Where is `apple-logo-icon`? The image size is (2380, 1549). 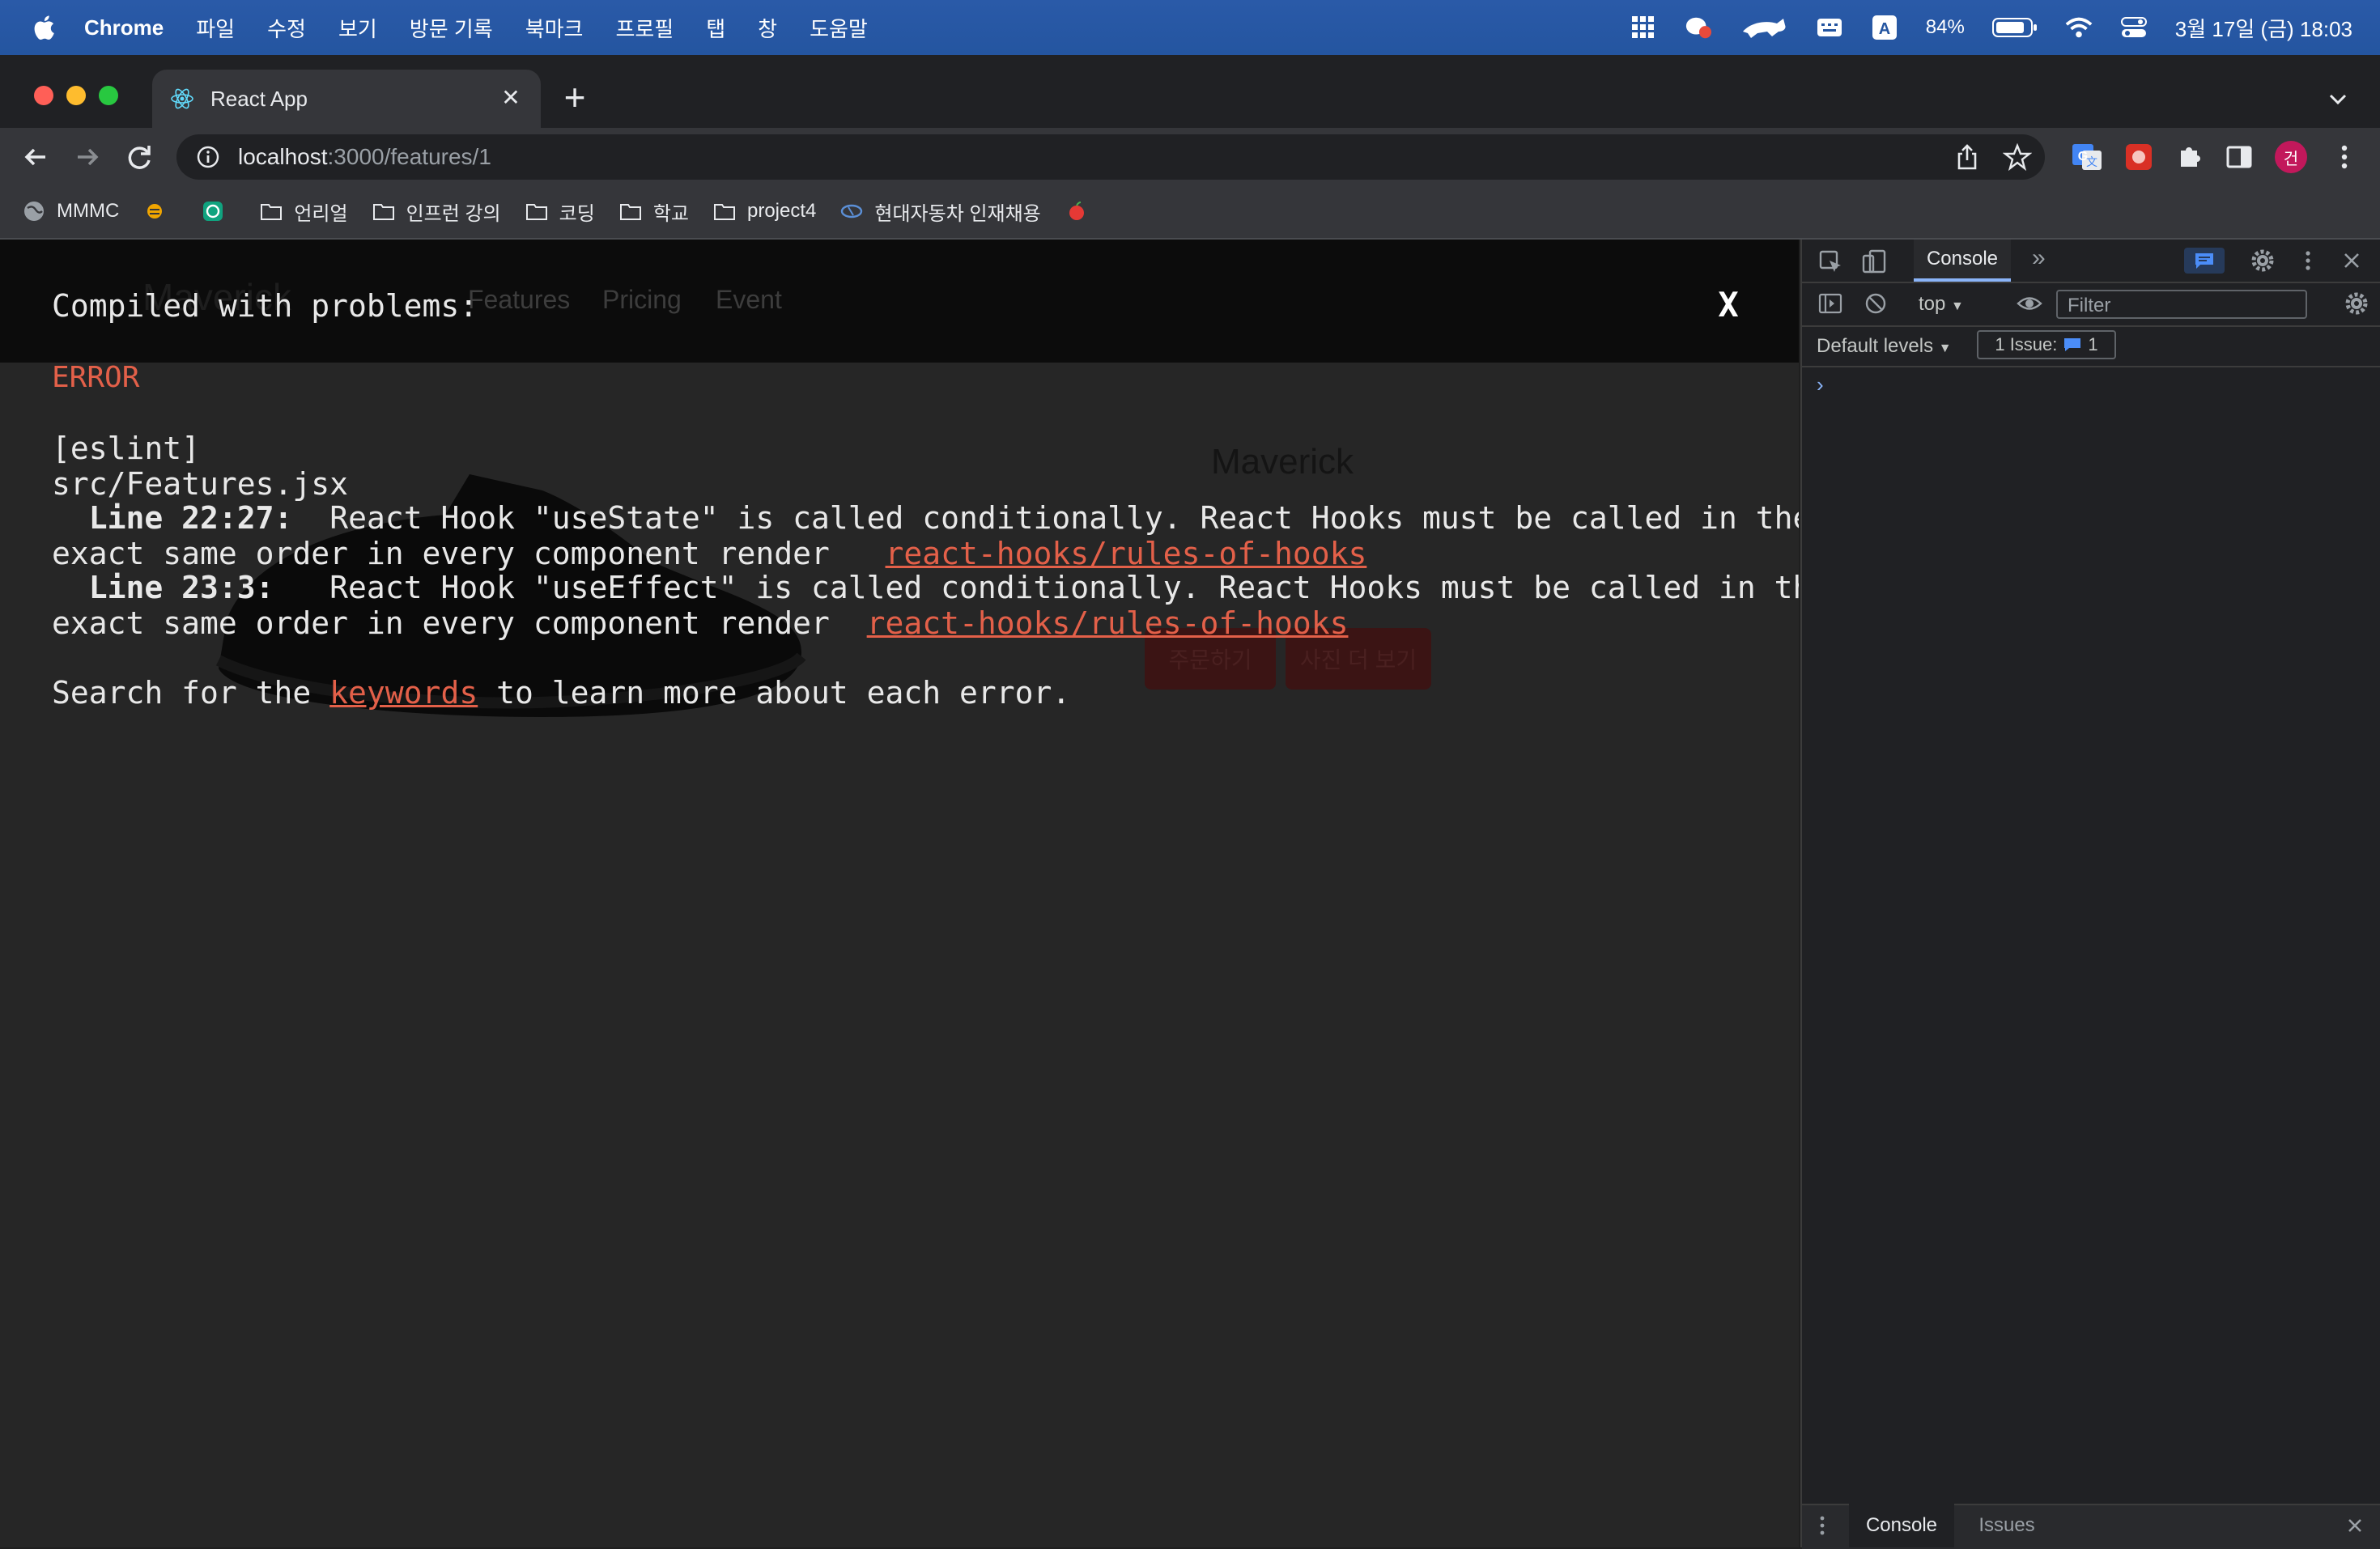 apple-logo-icon is located at coordinates (43, 27).